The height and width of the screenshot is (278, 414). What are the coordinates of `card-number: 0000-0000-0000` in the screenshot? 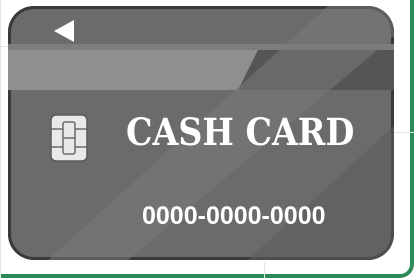 It's located at (234, 216).